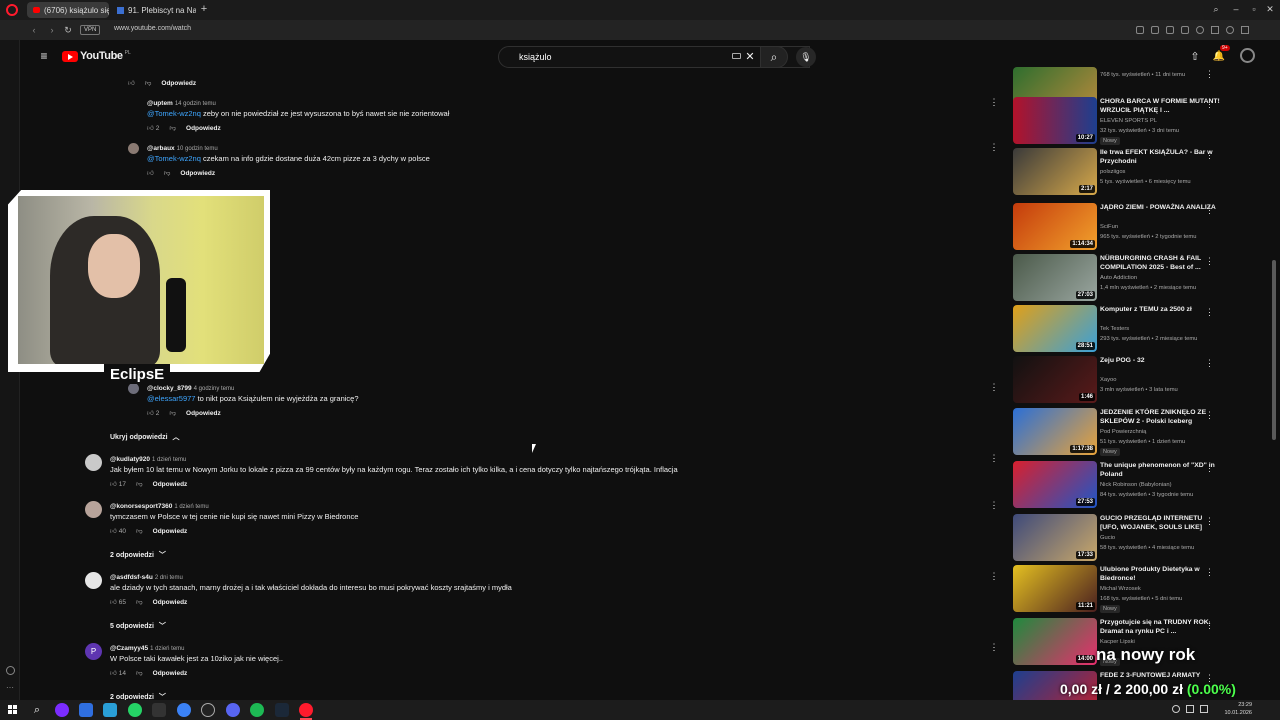 This screenshot has width=1280, height=720. What do you see at coordinates (130, 459) in the screenshot?
I see `comment-author: @kudlaty920` at bounding box center [130, 459].